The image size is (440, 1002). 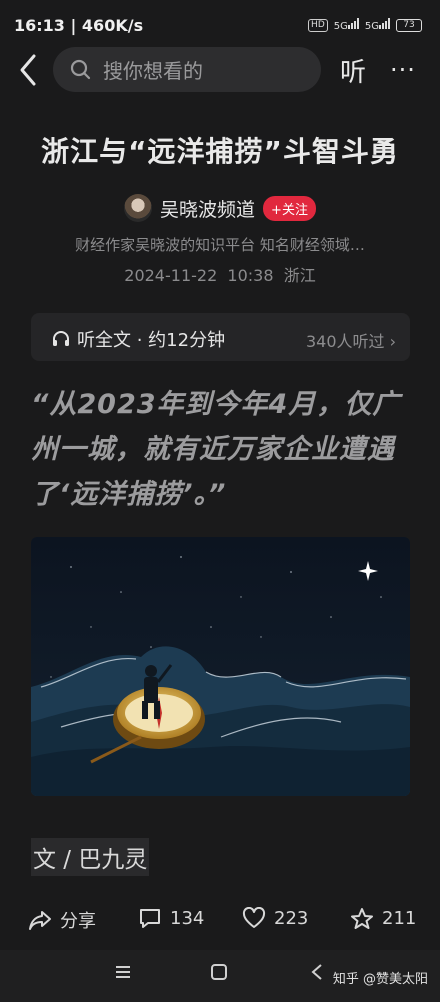 I want to click on publish-date: 2024-11-22, so click(x=171, y=275).